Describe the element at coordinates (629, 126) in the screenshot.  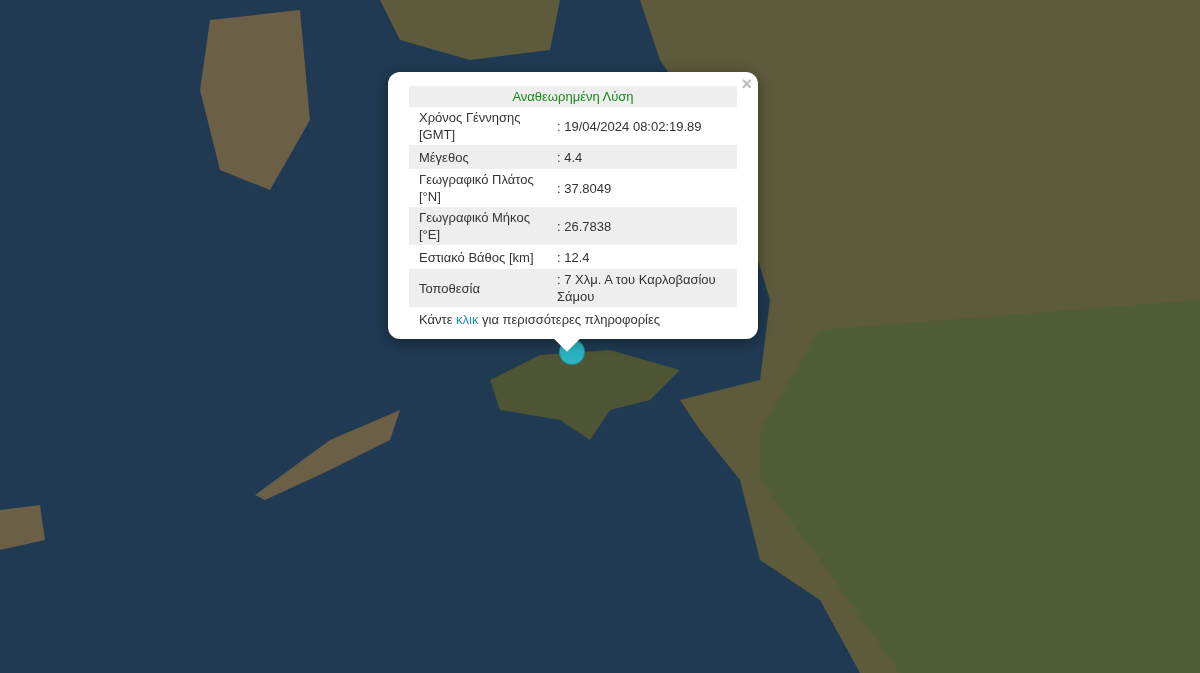
I see `field-value: : 19/04/2024 08:02:19.89` at that location.